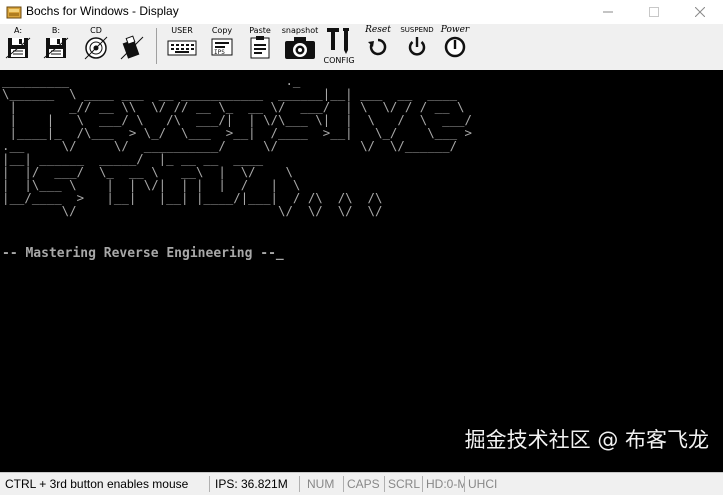  I want to click on cdrom-button: CD, so click(96, 46).